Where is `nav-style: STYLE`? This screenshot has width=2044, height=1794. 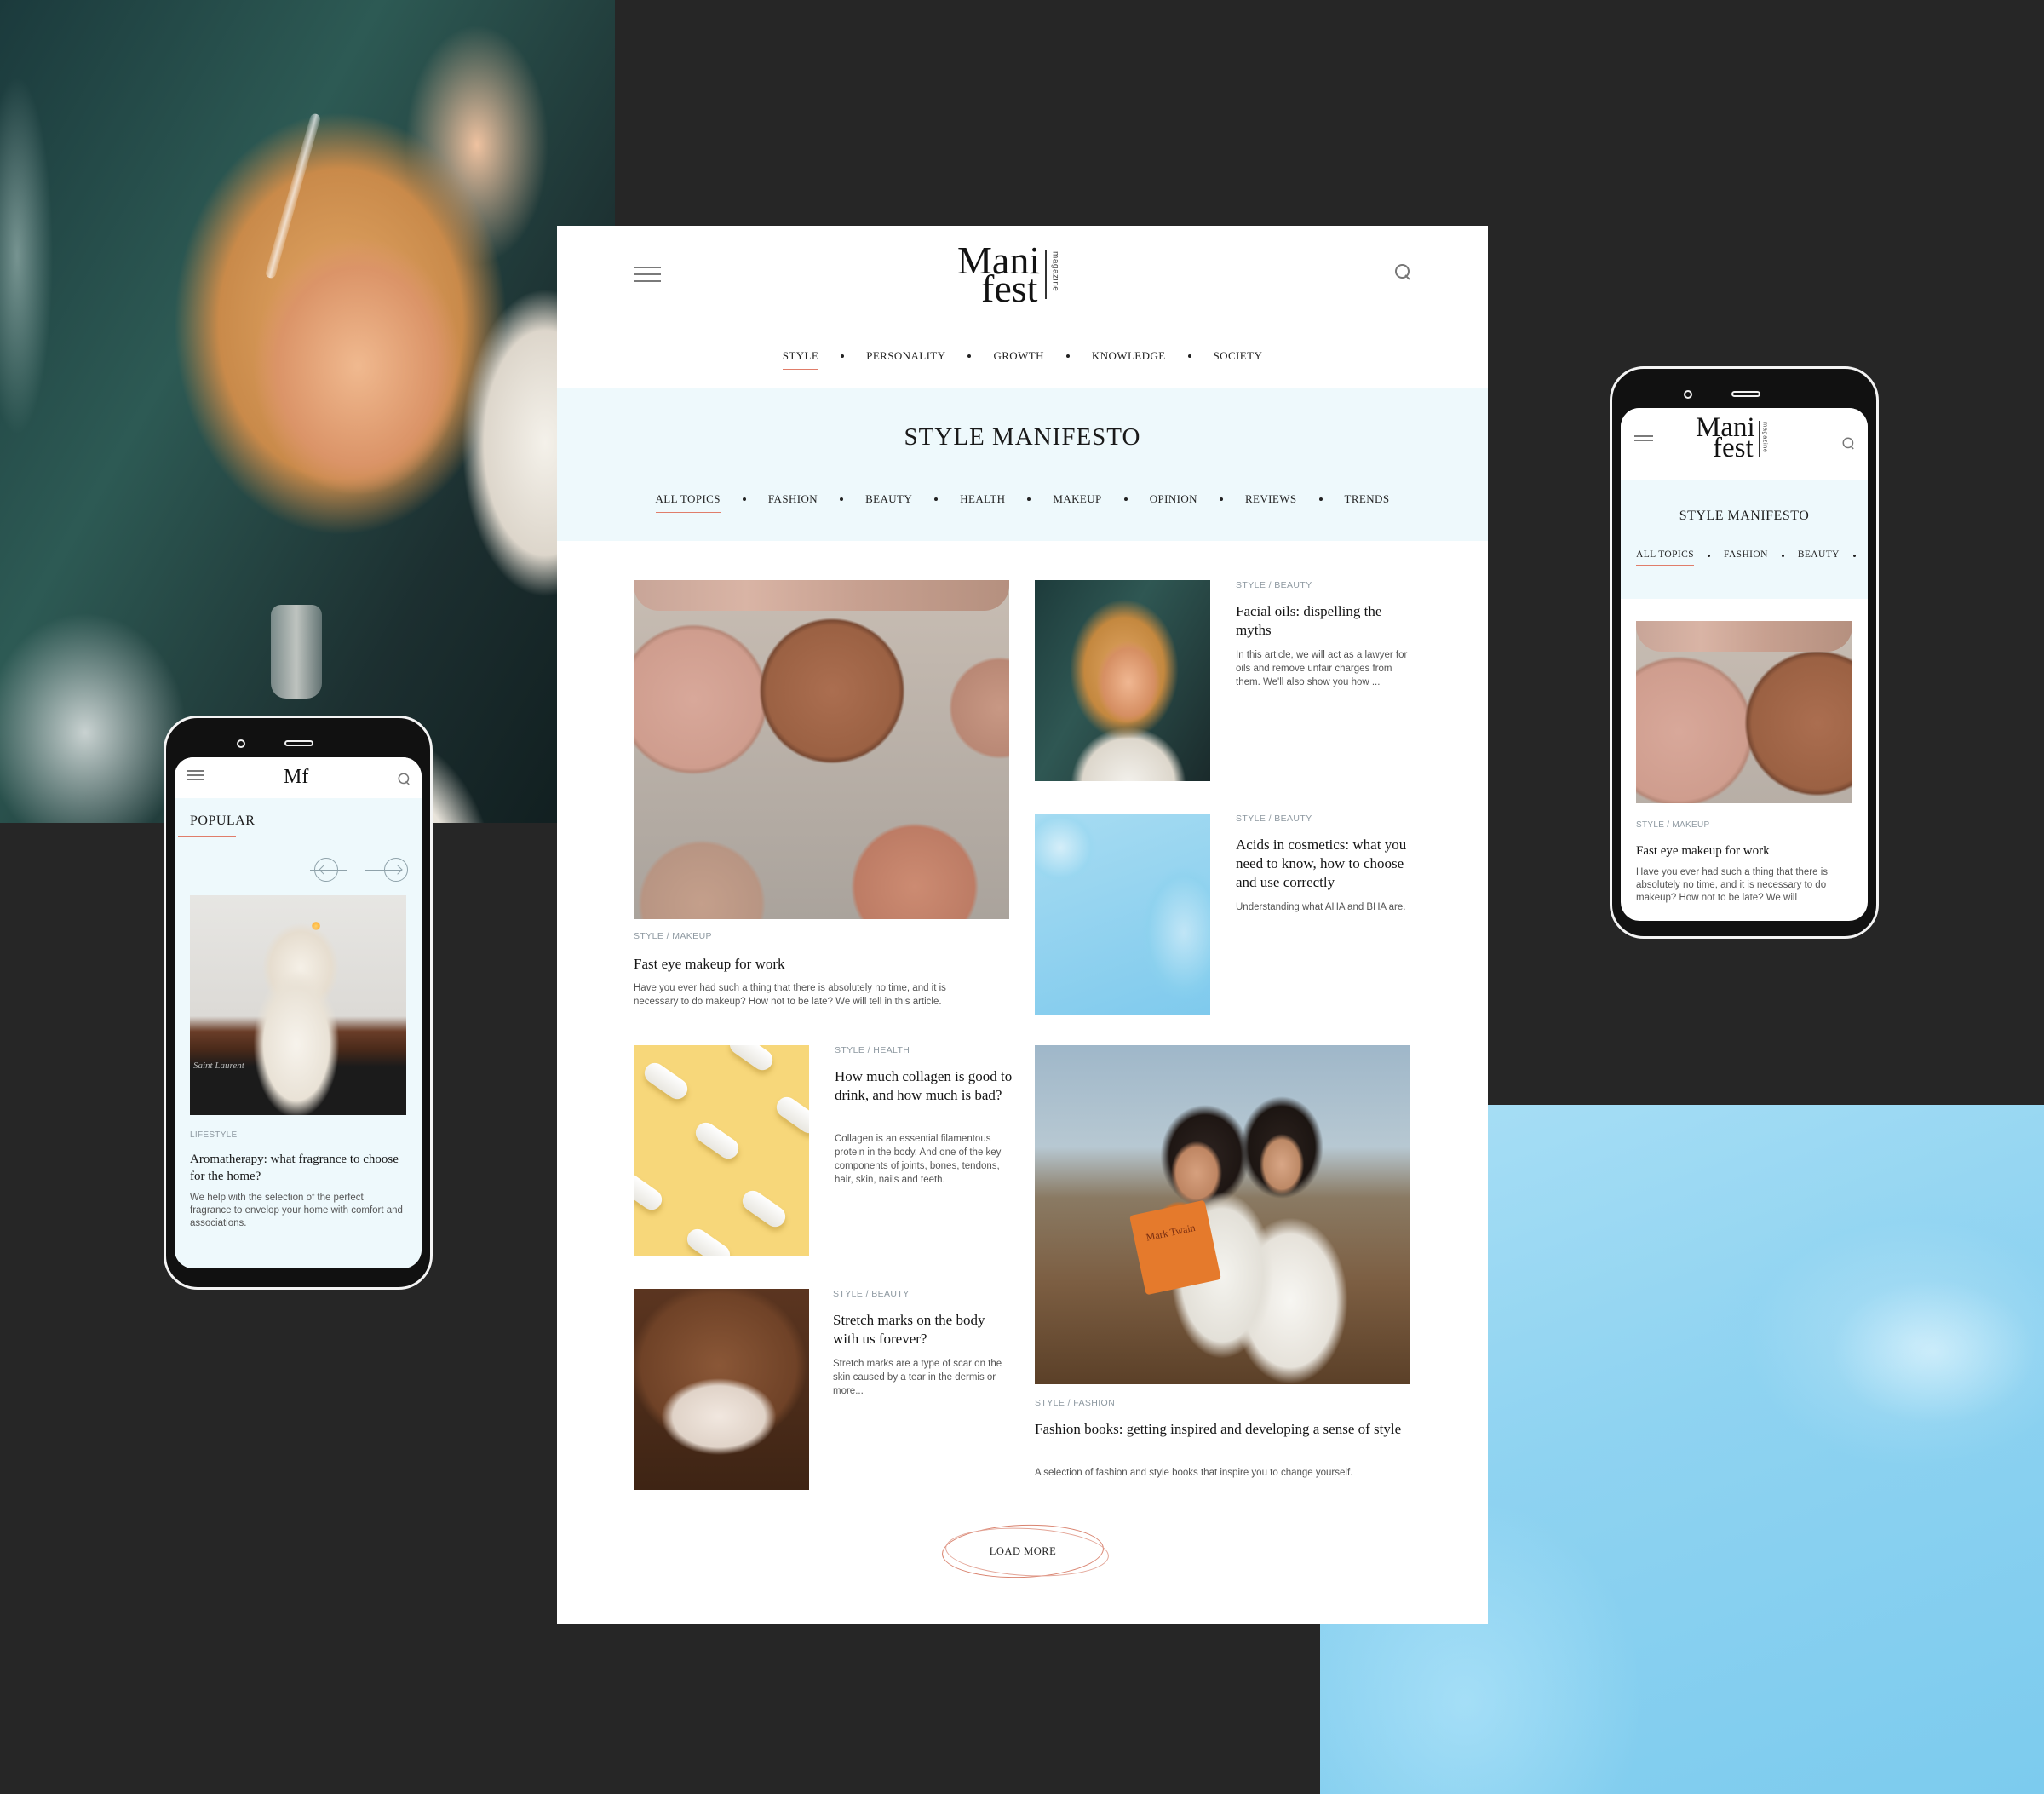
nav-style: STYLE is located at coordinates (800, 359).